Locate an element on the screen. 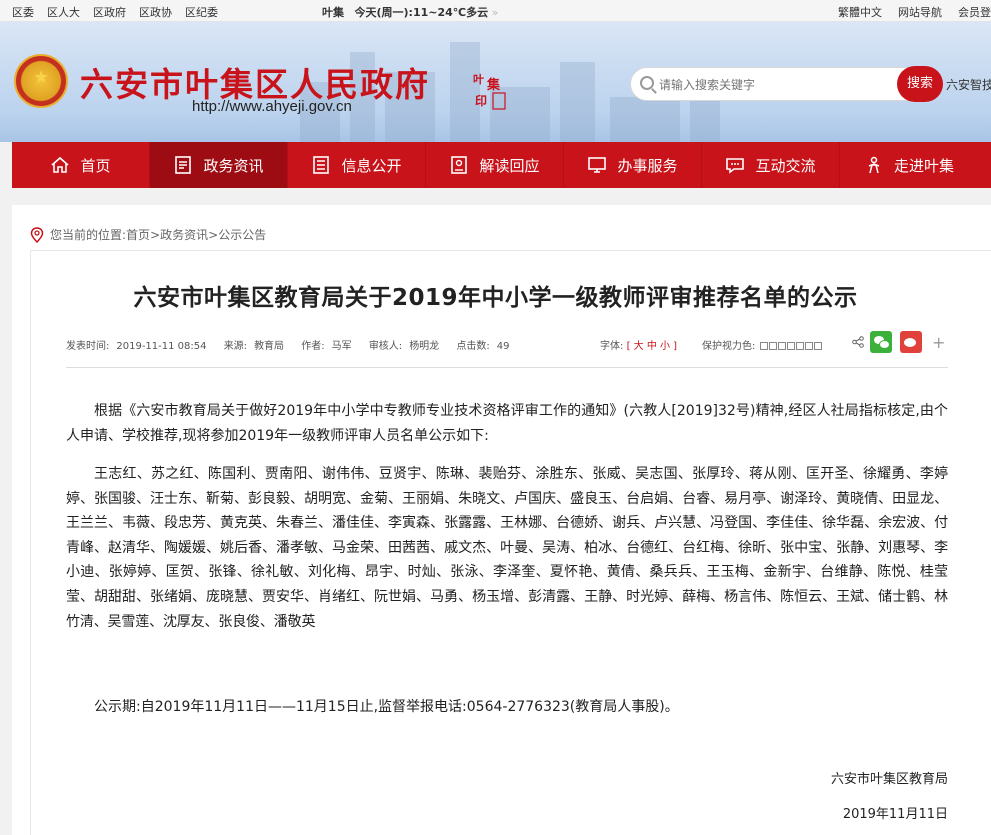  breadcrumb-prefix: 您当前的位置: is located at coordinates (88, 235).